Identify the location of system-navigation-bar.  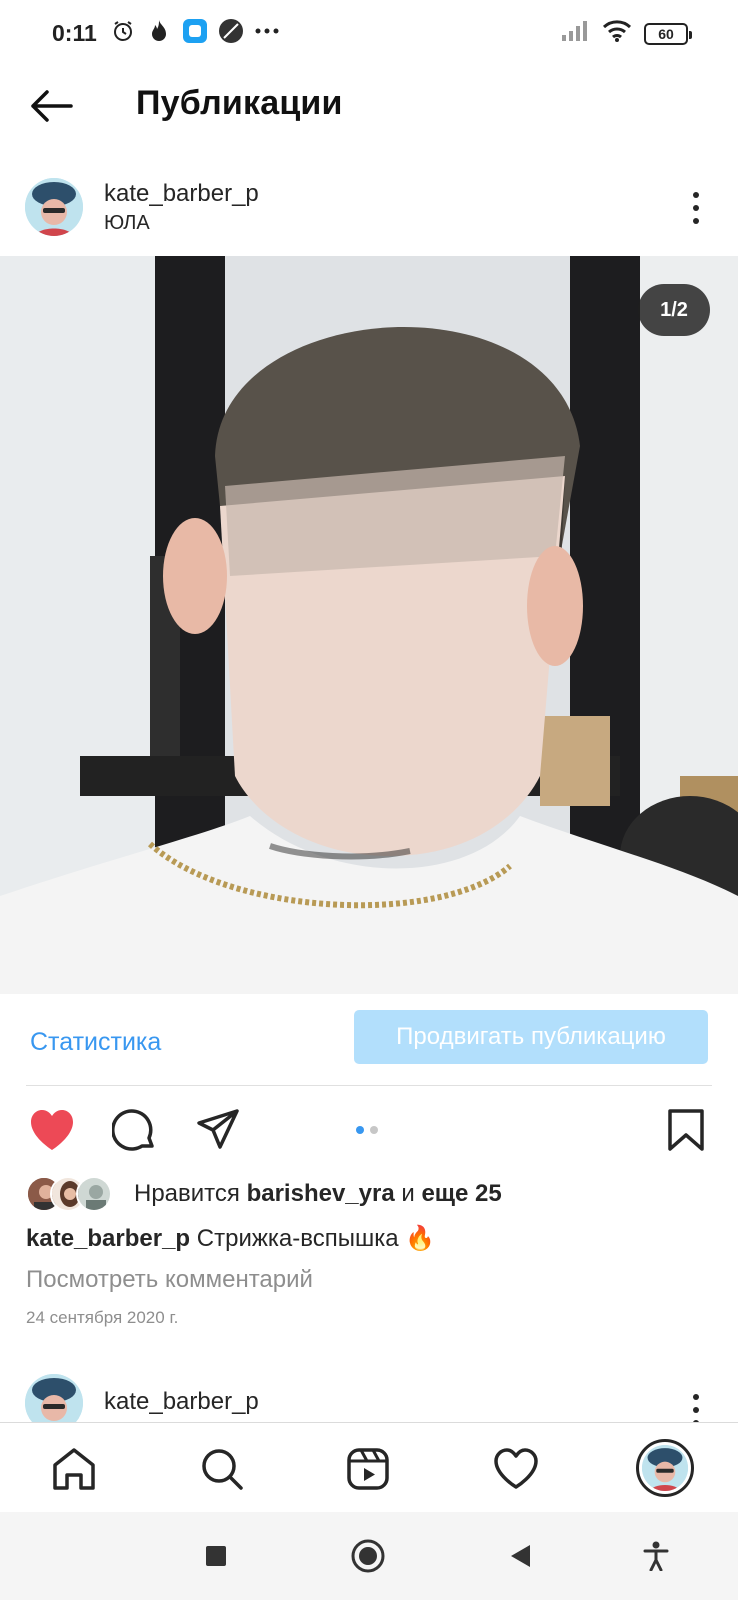
(369, 1556).